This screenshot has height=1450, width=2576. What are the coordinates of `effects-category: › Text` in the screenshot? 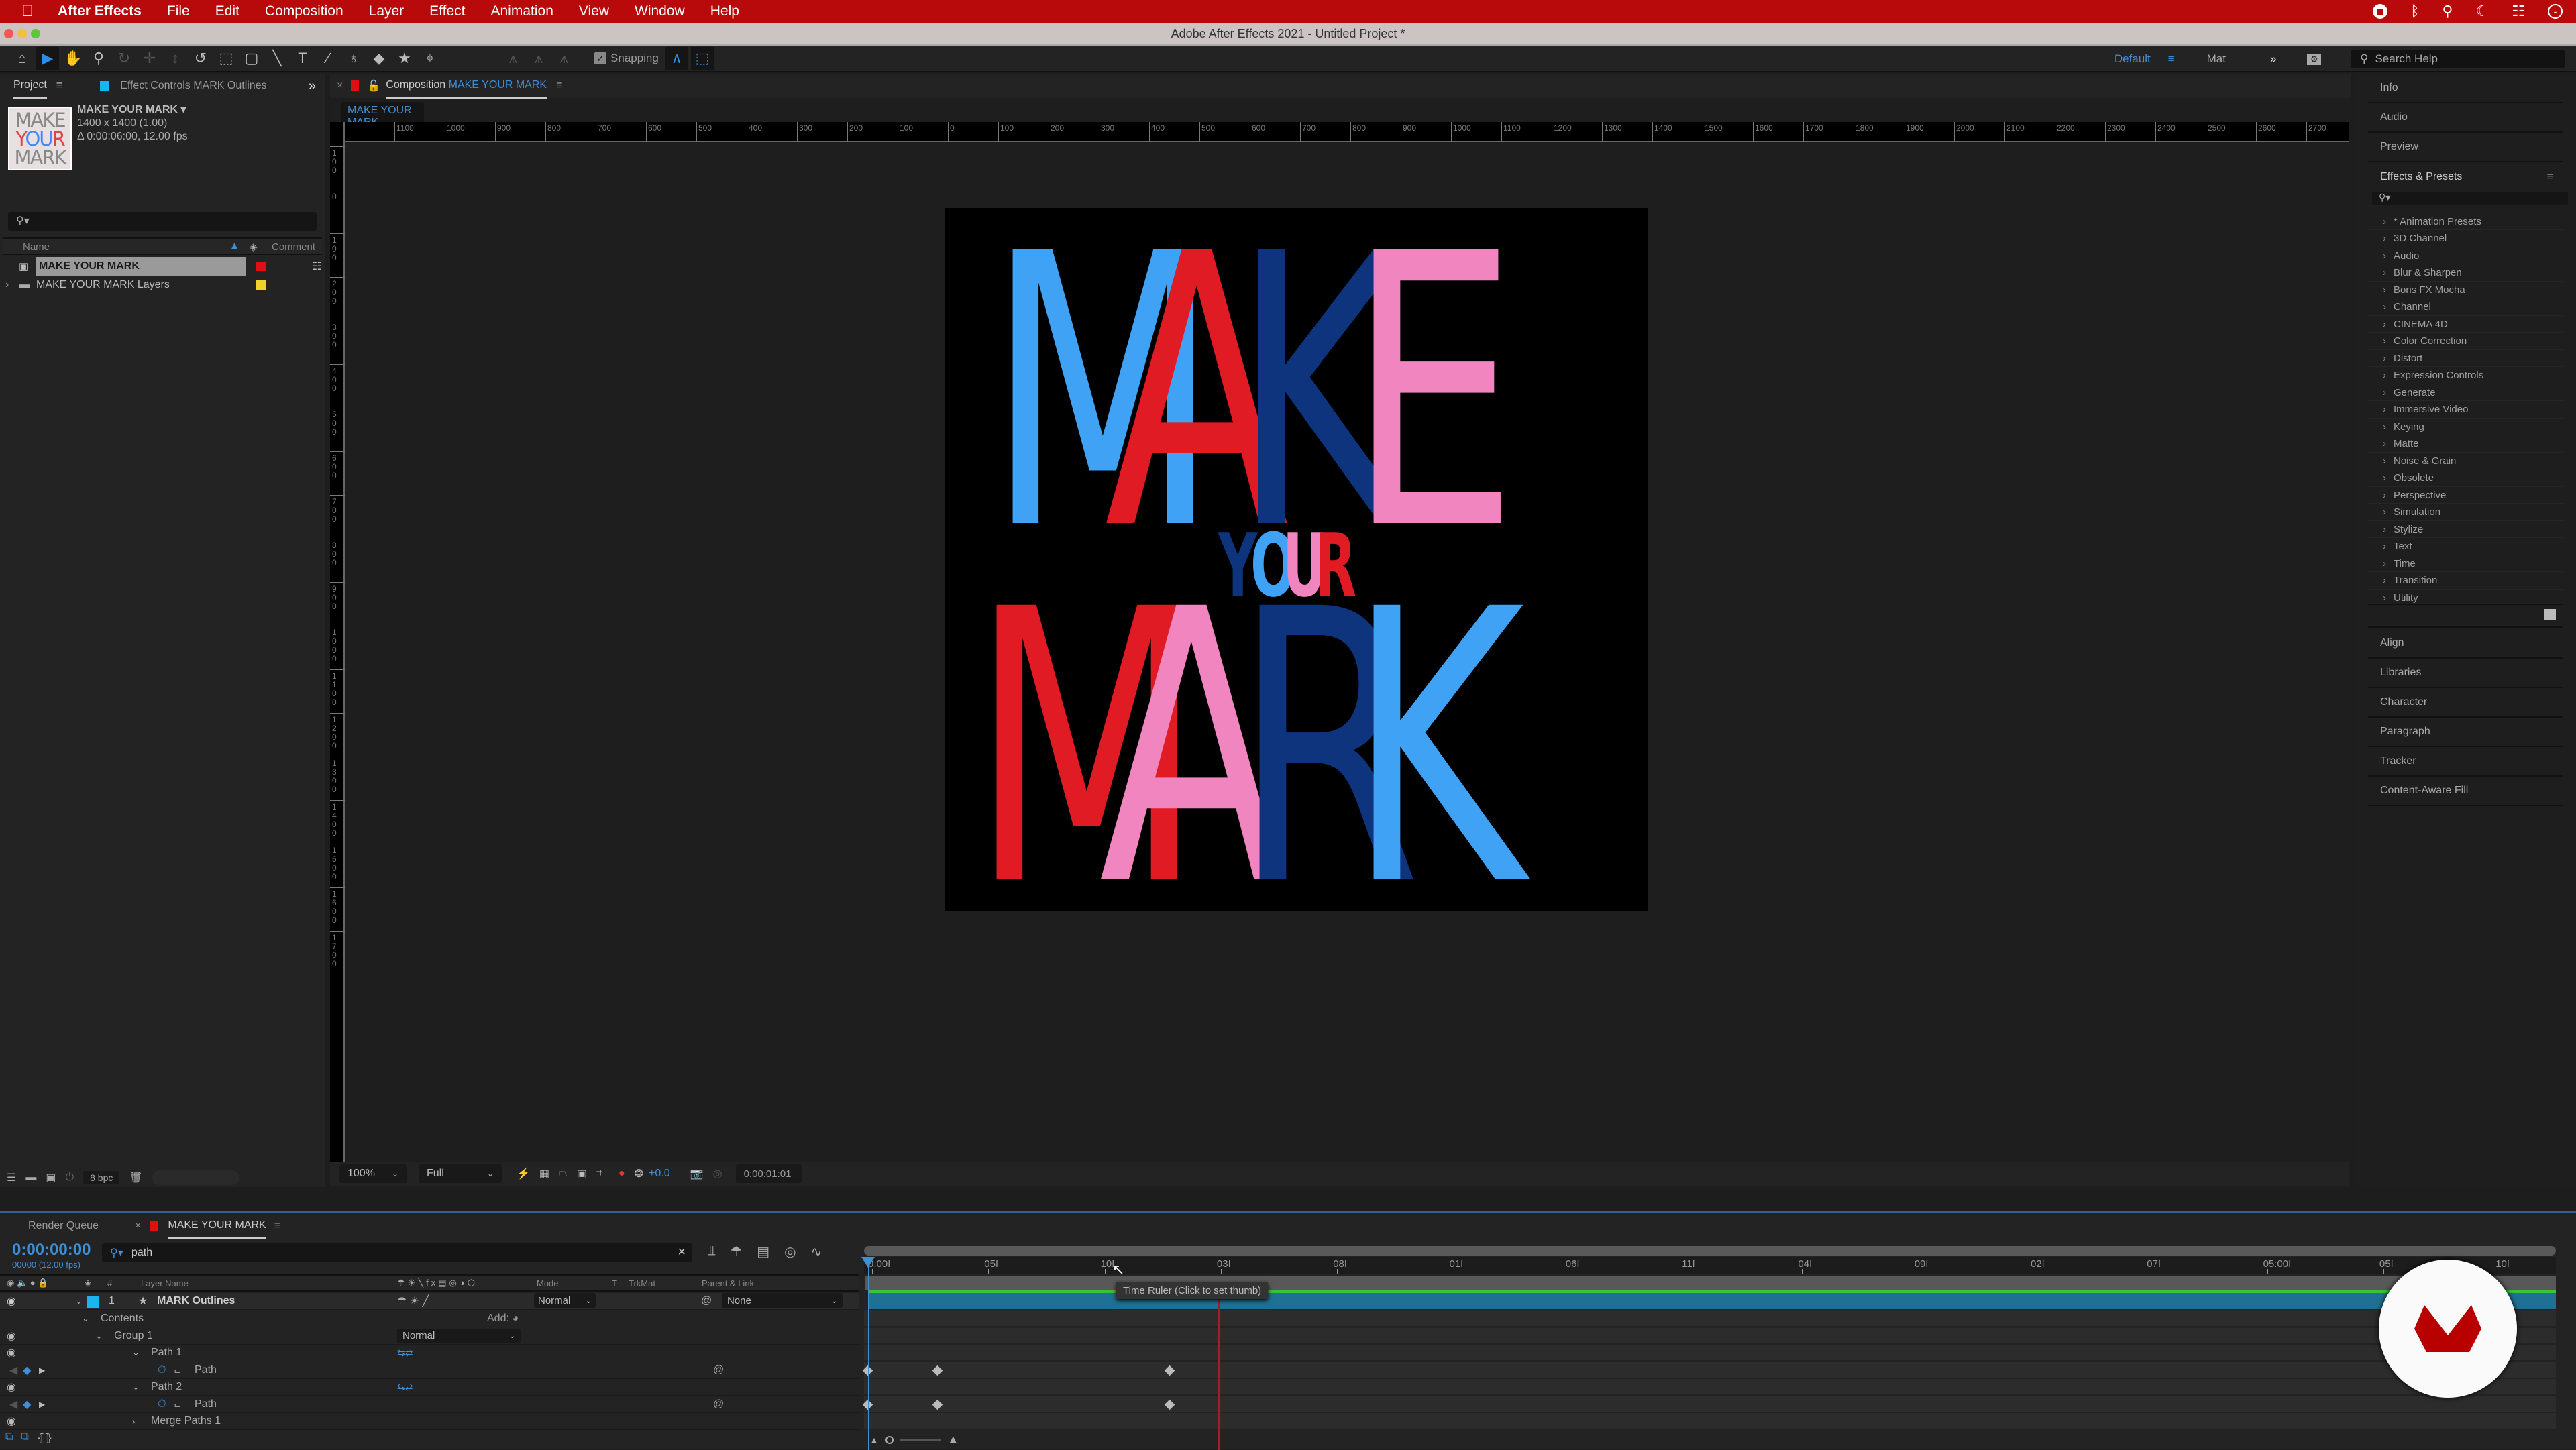 It's located at (2465, 547).